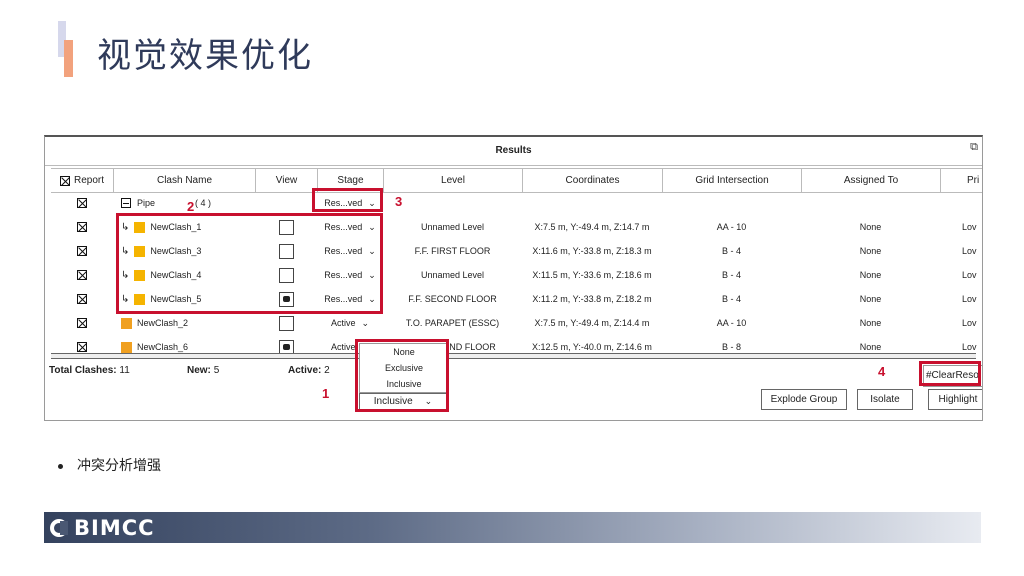 This screenshot has width=1024, height=576. What do you see at coordinates (82, 180) in the screenshot?
I see `header-report: Report` at bounding box center [82, 180].